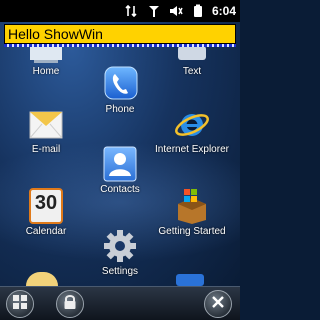  Describe the element at coordinates (192, 149) in the screenshot. I see `tile-label: Internet Explorer` at that location.